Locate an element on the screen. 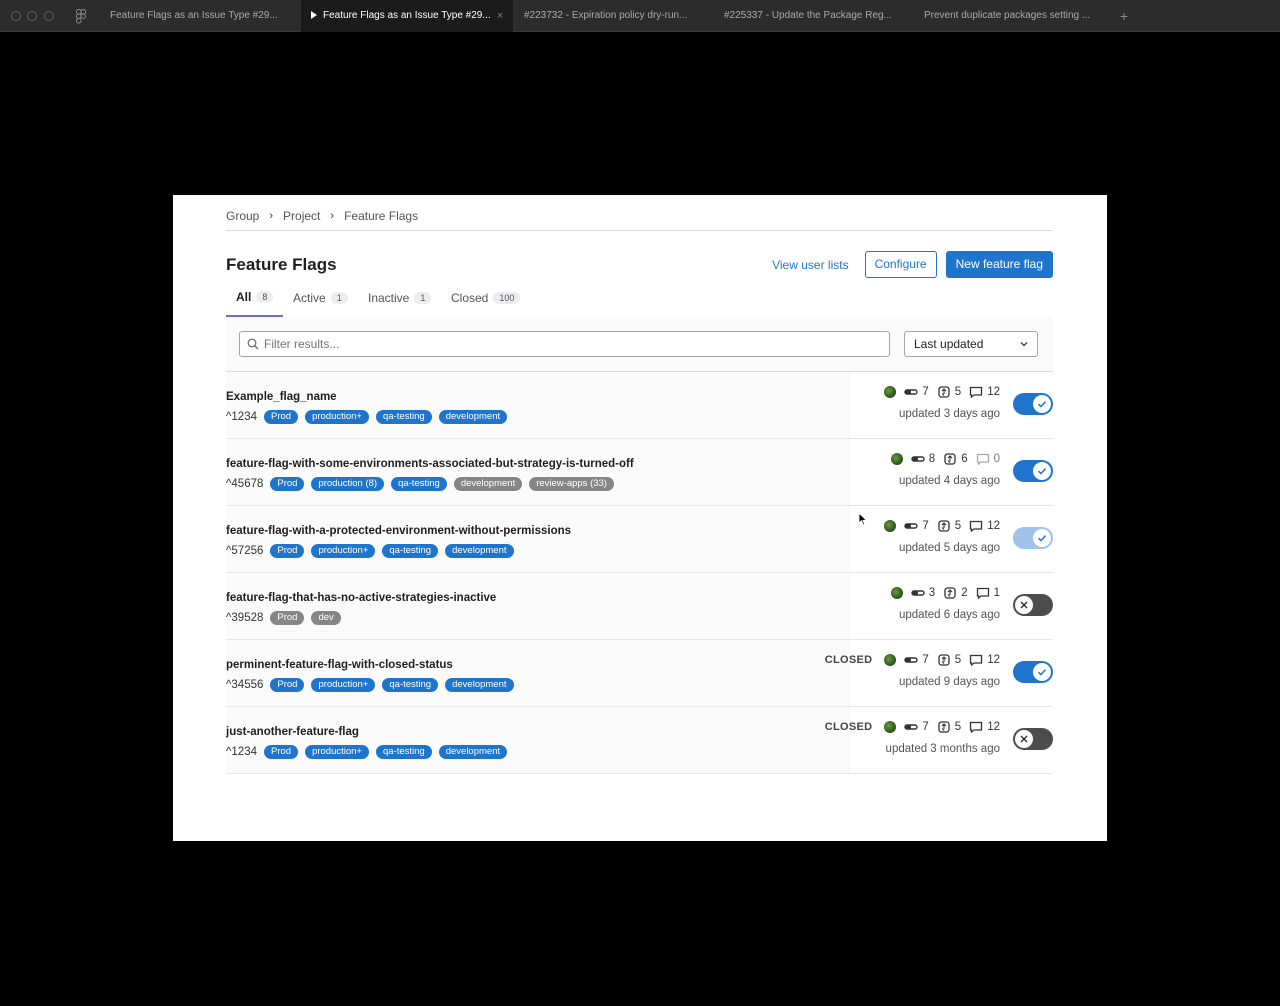  environment-badge: dev is located at coordinates (326, 618).